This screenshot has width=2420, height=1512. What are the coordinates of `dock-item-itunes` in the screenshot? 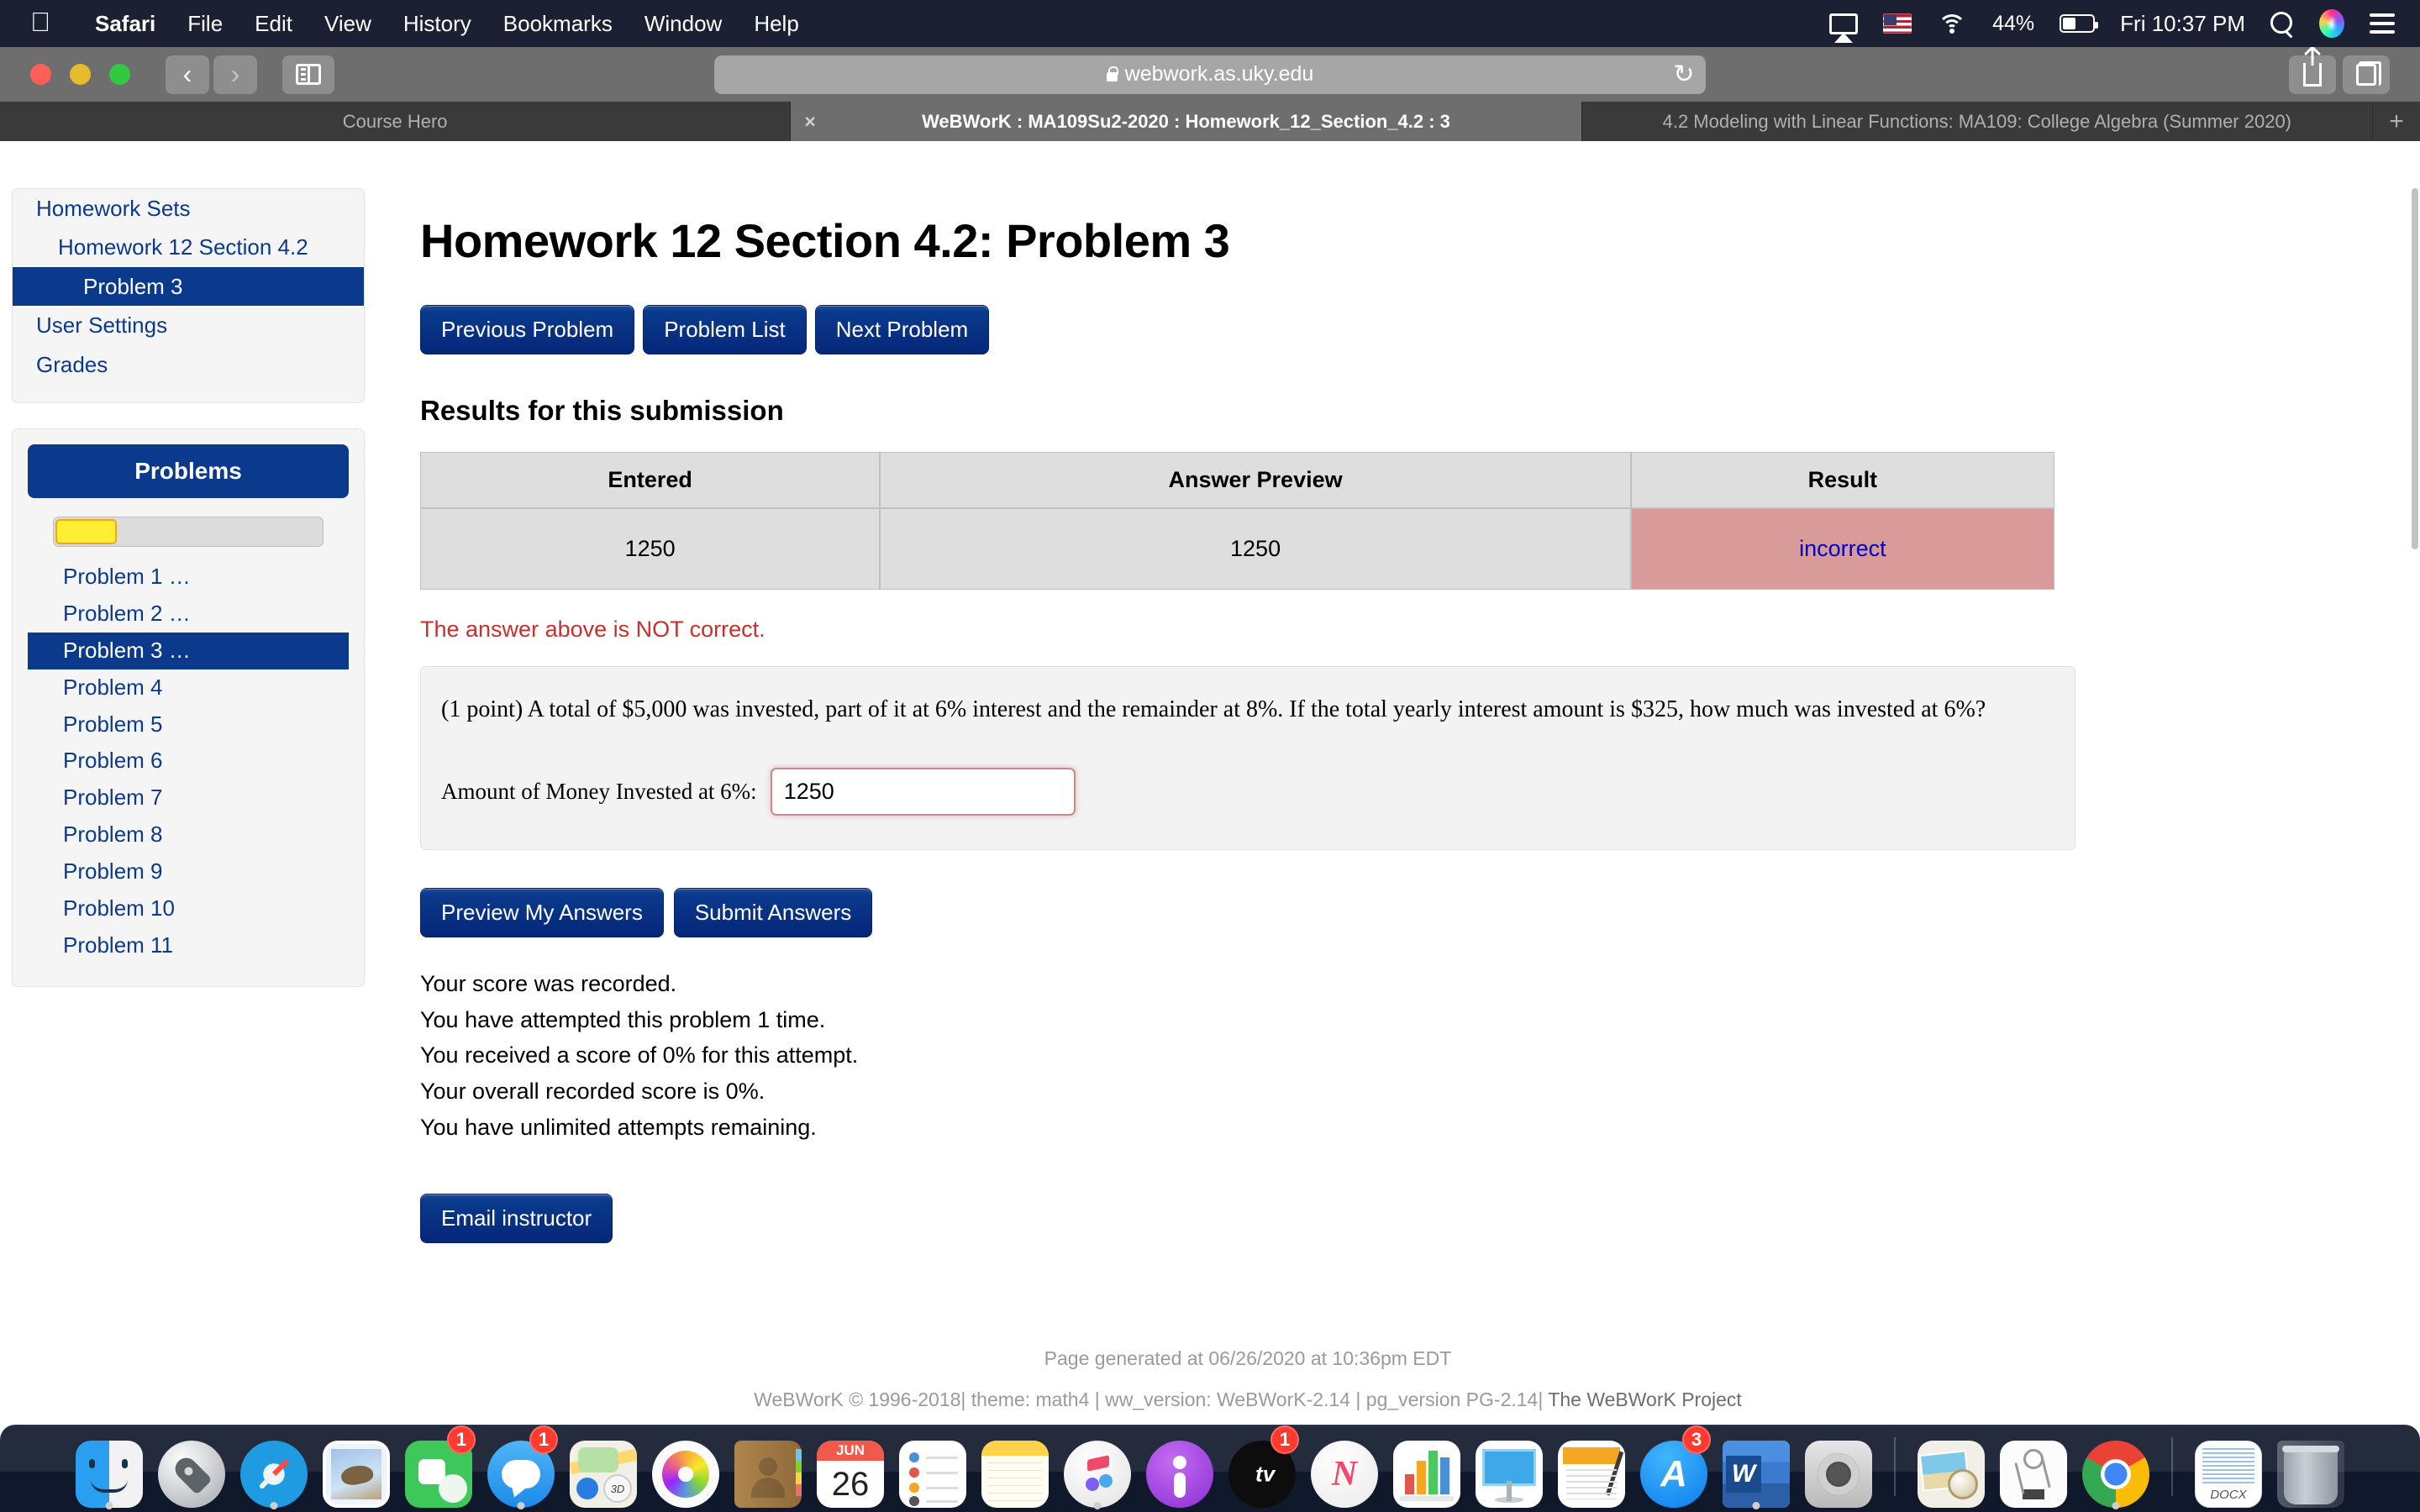 It's located at (1097, 1468).